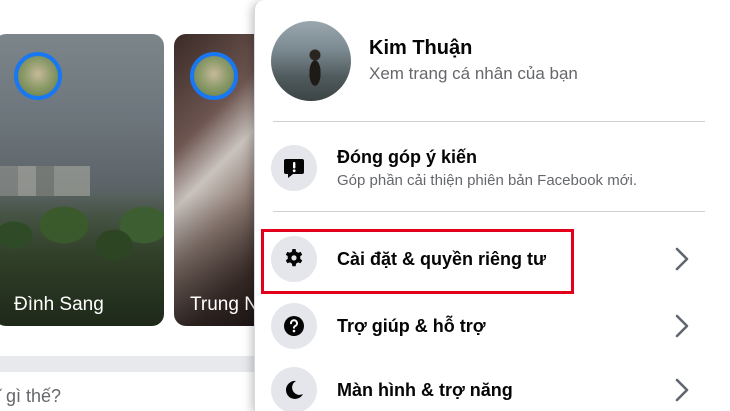  Describe the element at coordinates (311, 61) in the screenshot. I see `avatar` at that location.